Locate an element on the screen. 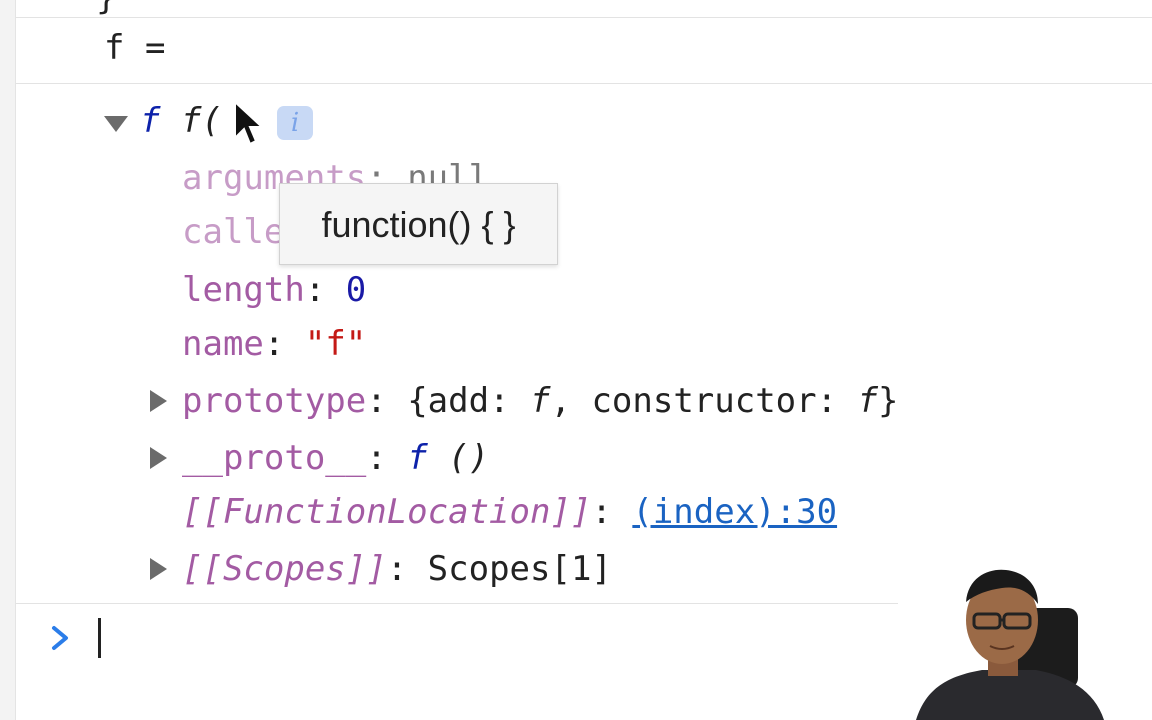 The height and width of the screenshot is (720, 1152). value-mid: , constructor: is located at coordinates (704, 401).